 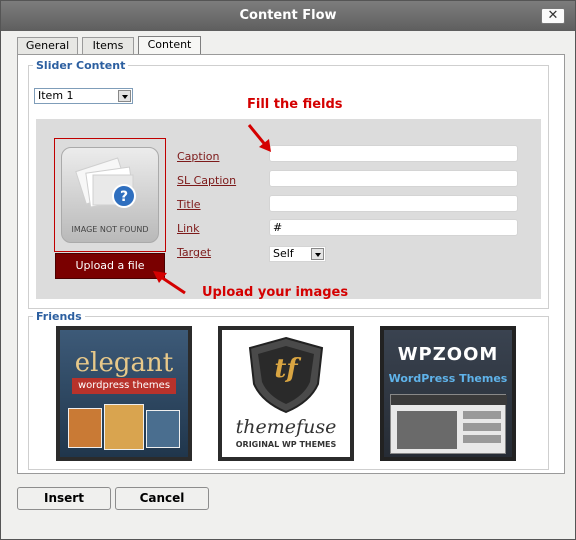 I want to click on wpzoom-banner: WPZOOM WordPress Themes, so click(x=448, y=393).